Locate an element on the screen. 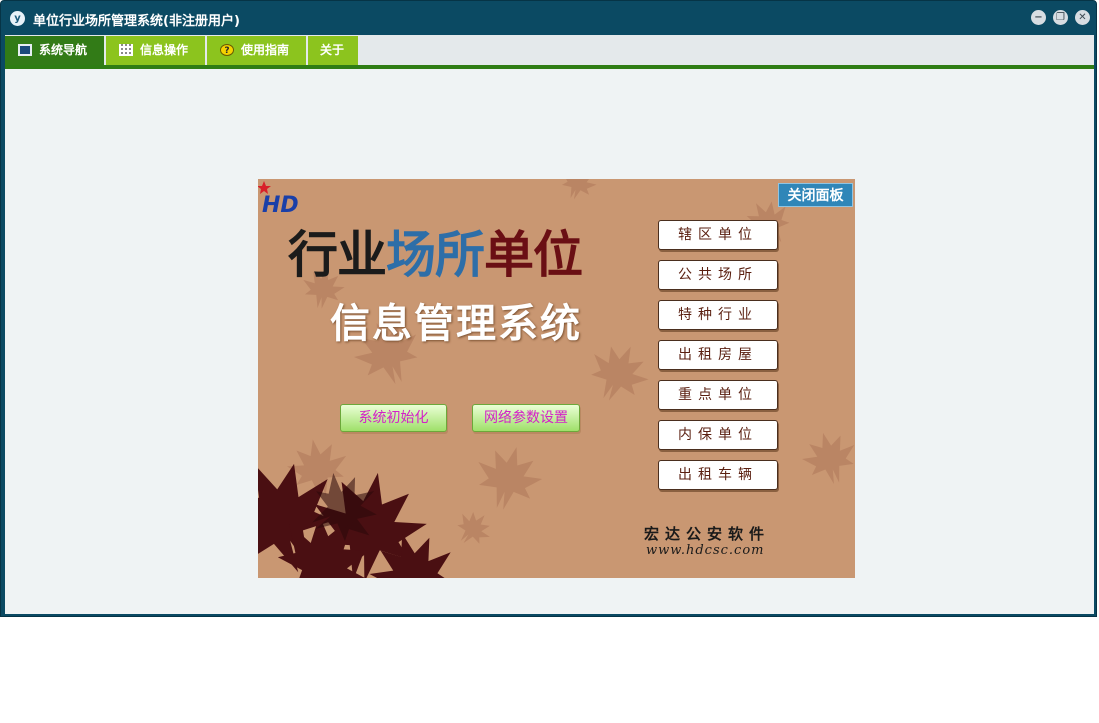 The width and height of the screenshot is (1099, 723). brand-name: 宏达公安软件 is located at coordinates (707, 534).